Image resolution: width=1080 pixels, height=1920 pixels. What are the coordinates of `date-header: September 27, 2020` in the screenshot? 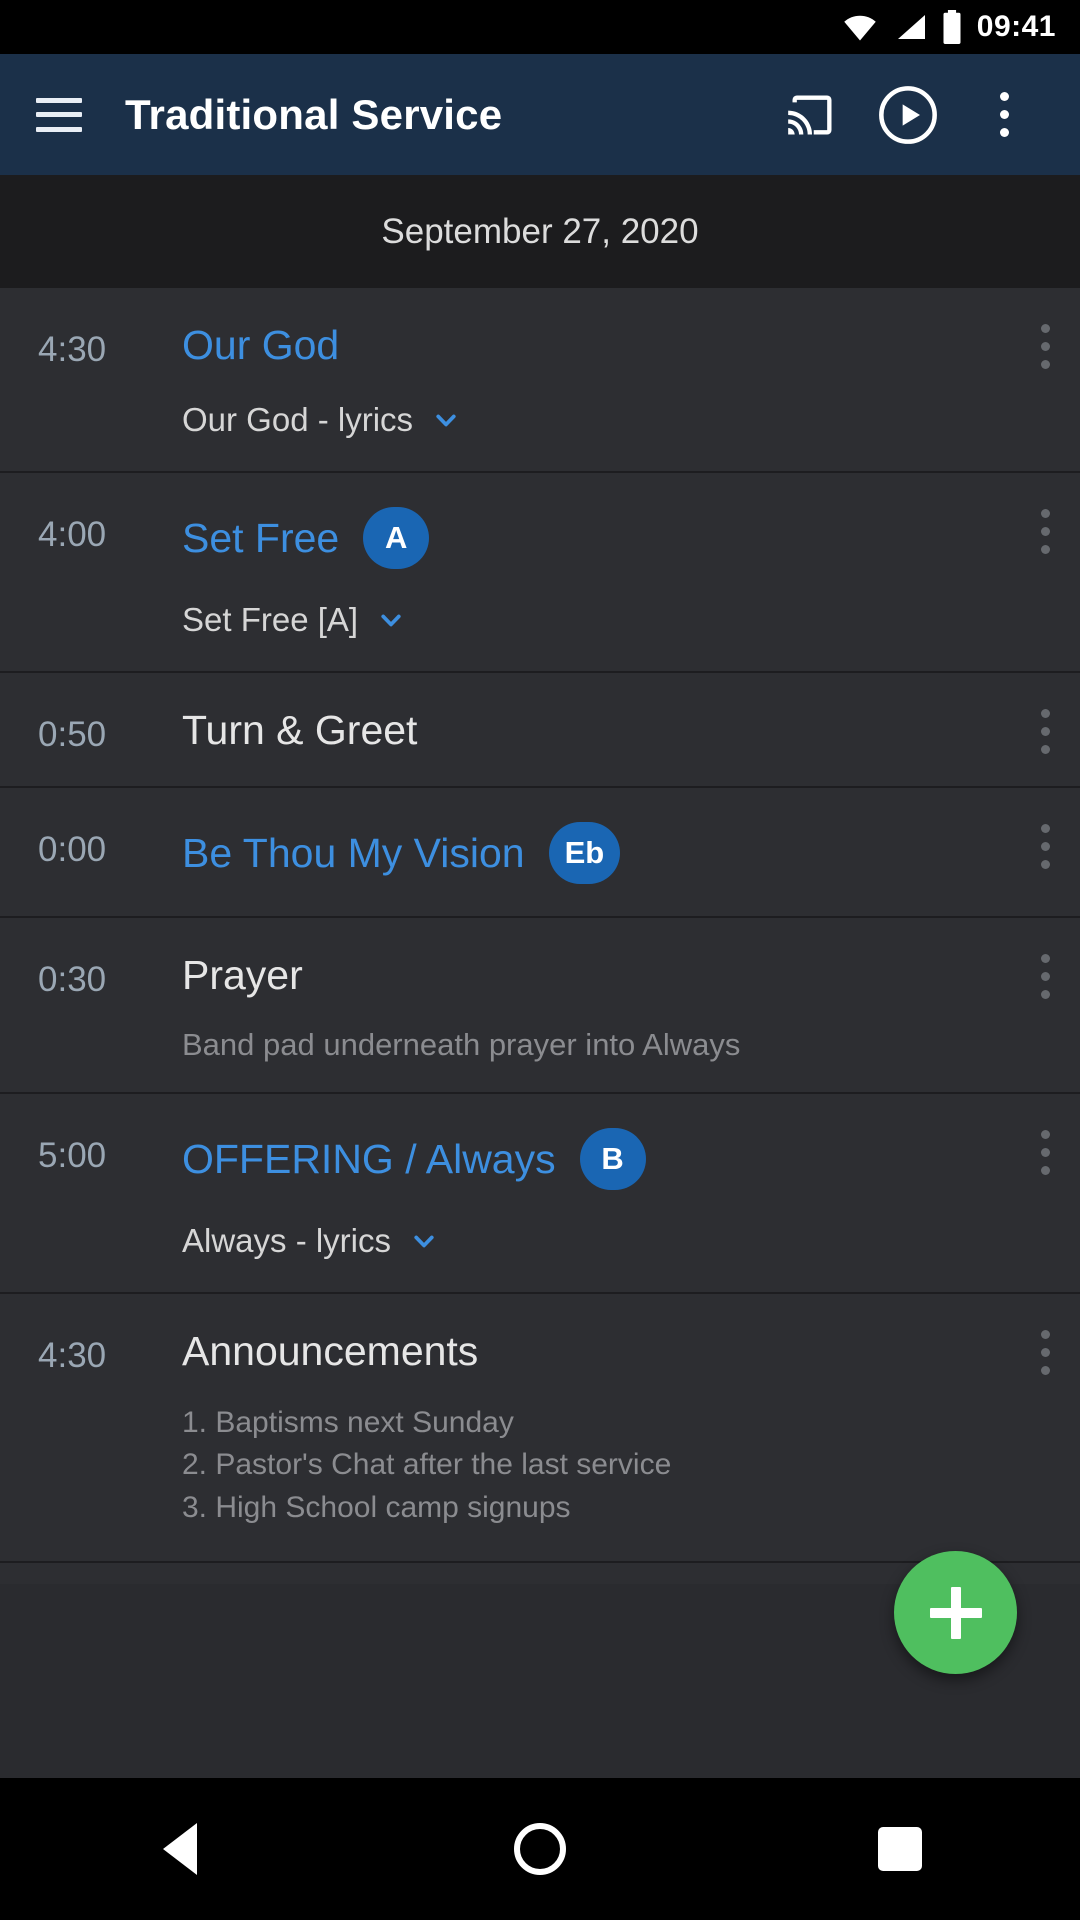 It's located at (540, 231).